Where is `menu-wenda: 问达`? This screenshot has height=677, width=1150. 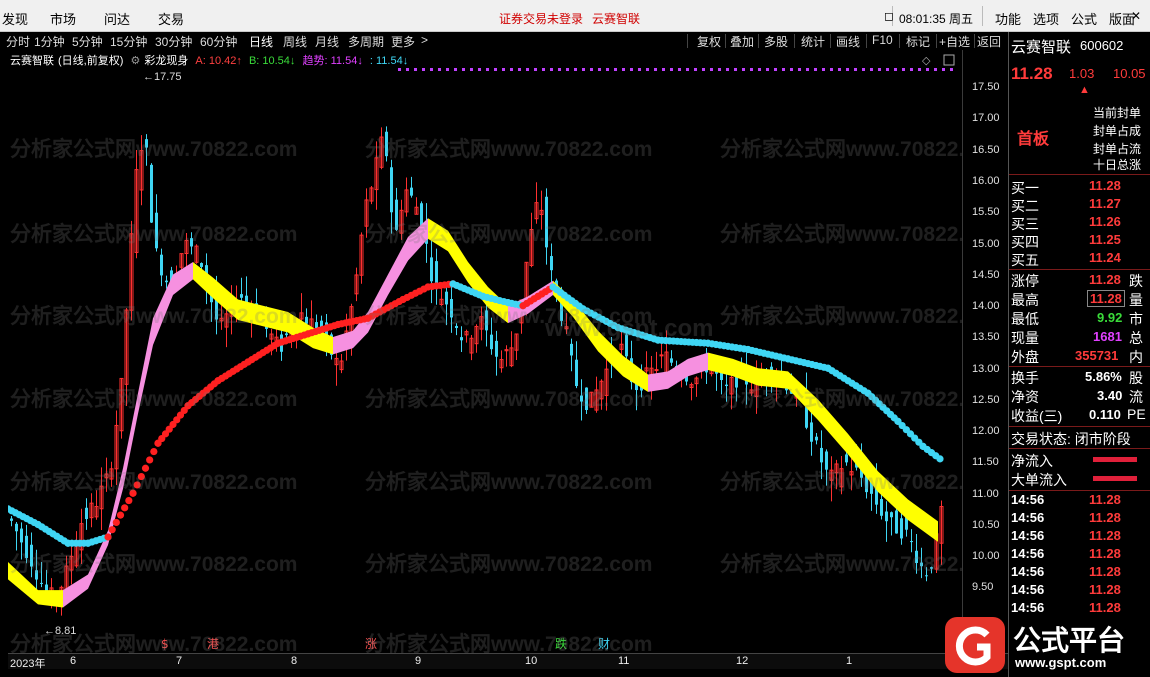
menu-wenda: 问达 is located at coordinates (117, 18).